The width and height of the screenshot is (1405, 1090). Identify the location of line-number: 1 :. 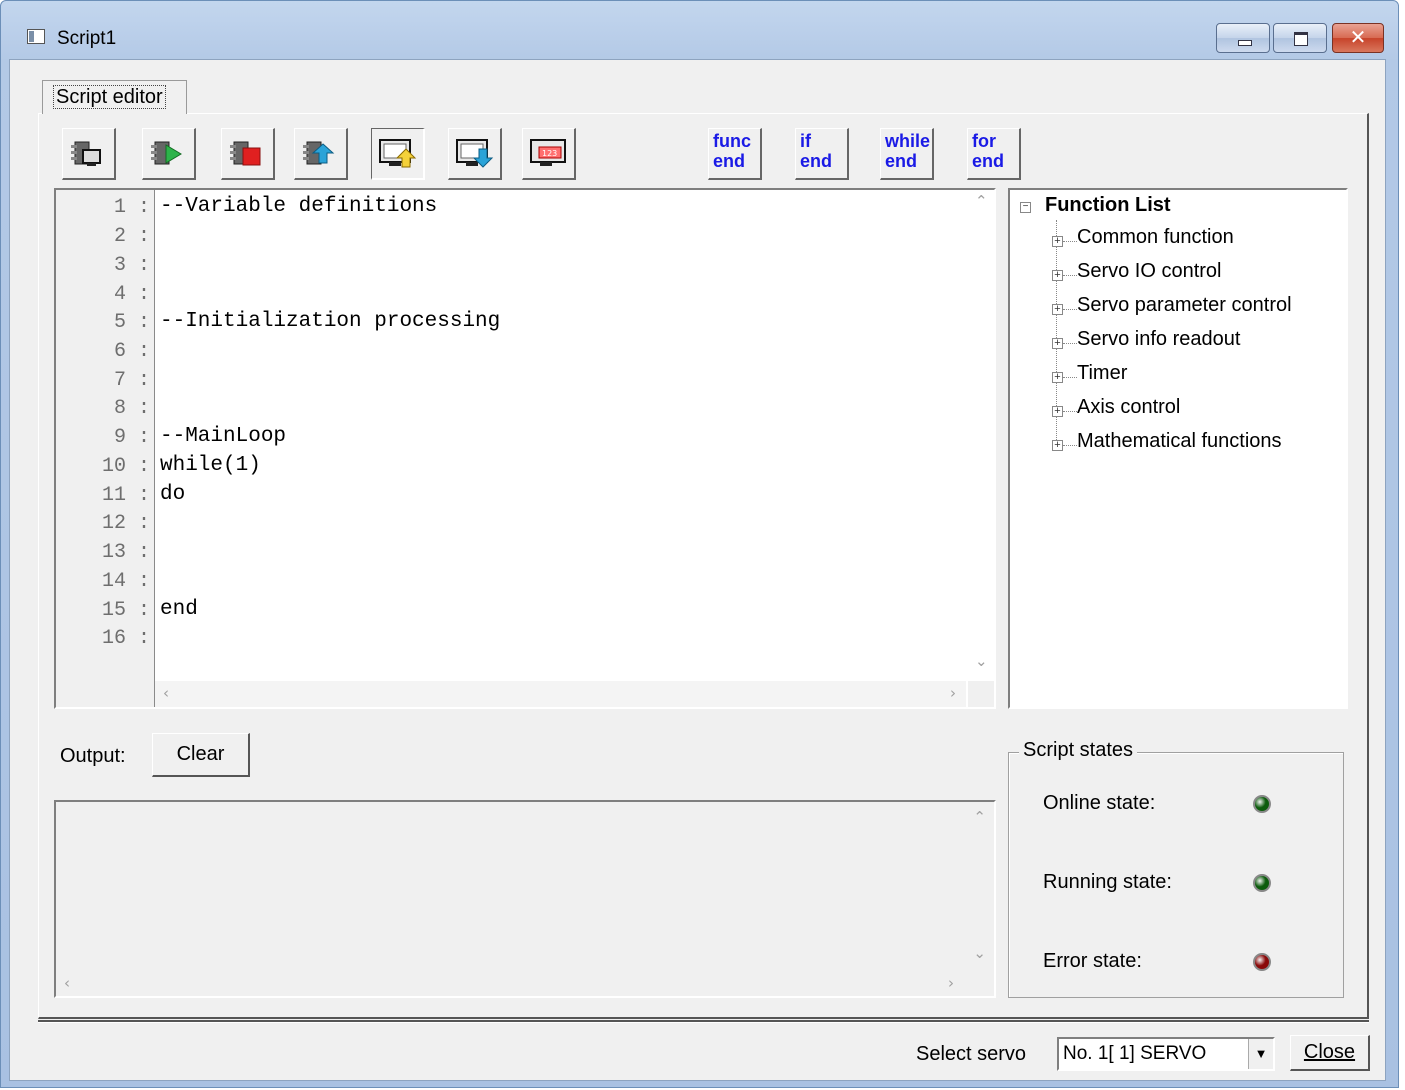
(131, 207).